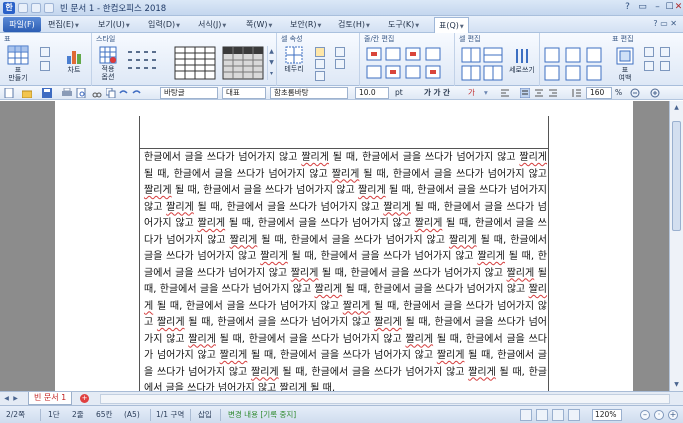 The image size is (683, 423). I want to click on view-web-icon, so click(558, 415).